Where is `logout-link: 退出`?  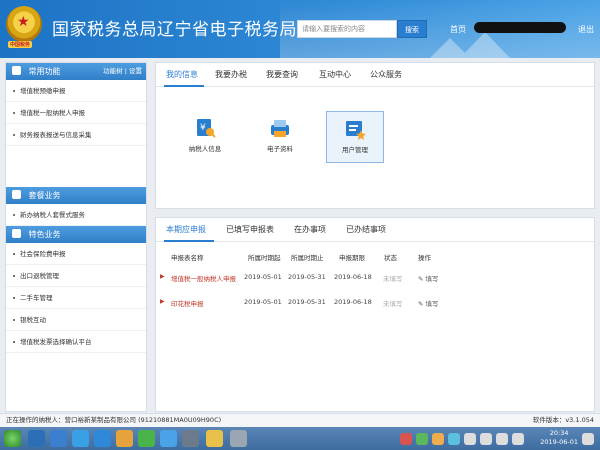
logout-link: 退出 is located at coordinates (586, 29).